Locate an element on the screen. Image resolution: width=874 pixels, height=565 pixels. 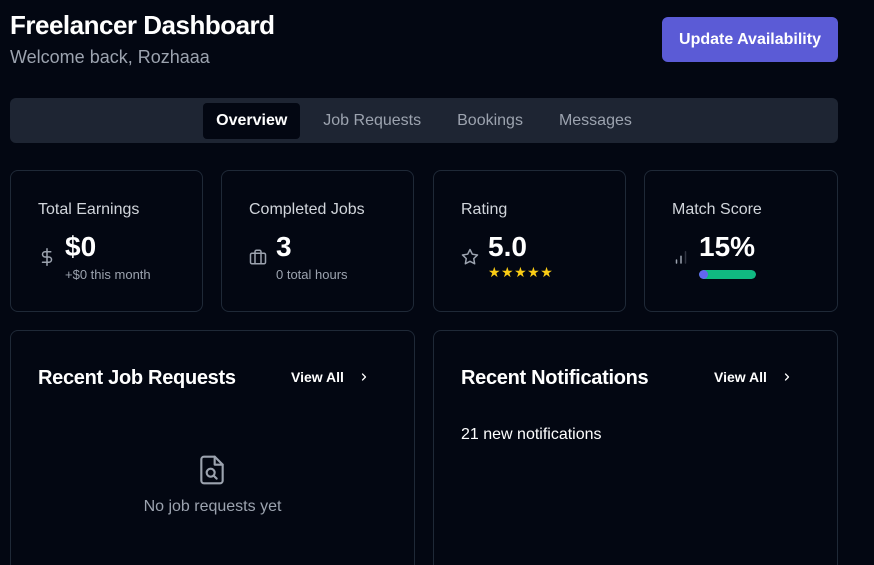
stat-subtext: +$0 this month is located at coordinates (108, 274).